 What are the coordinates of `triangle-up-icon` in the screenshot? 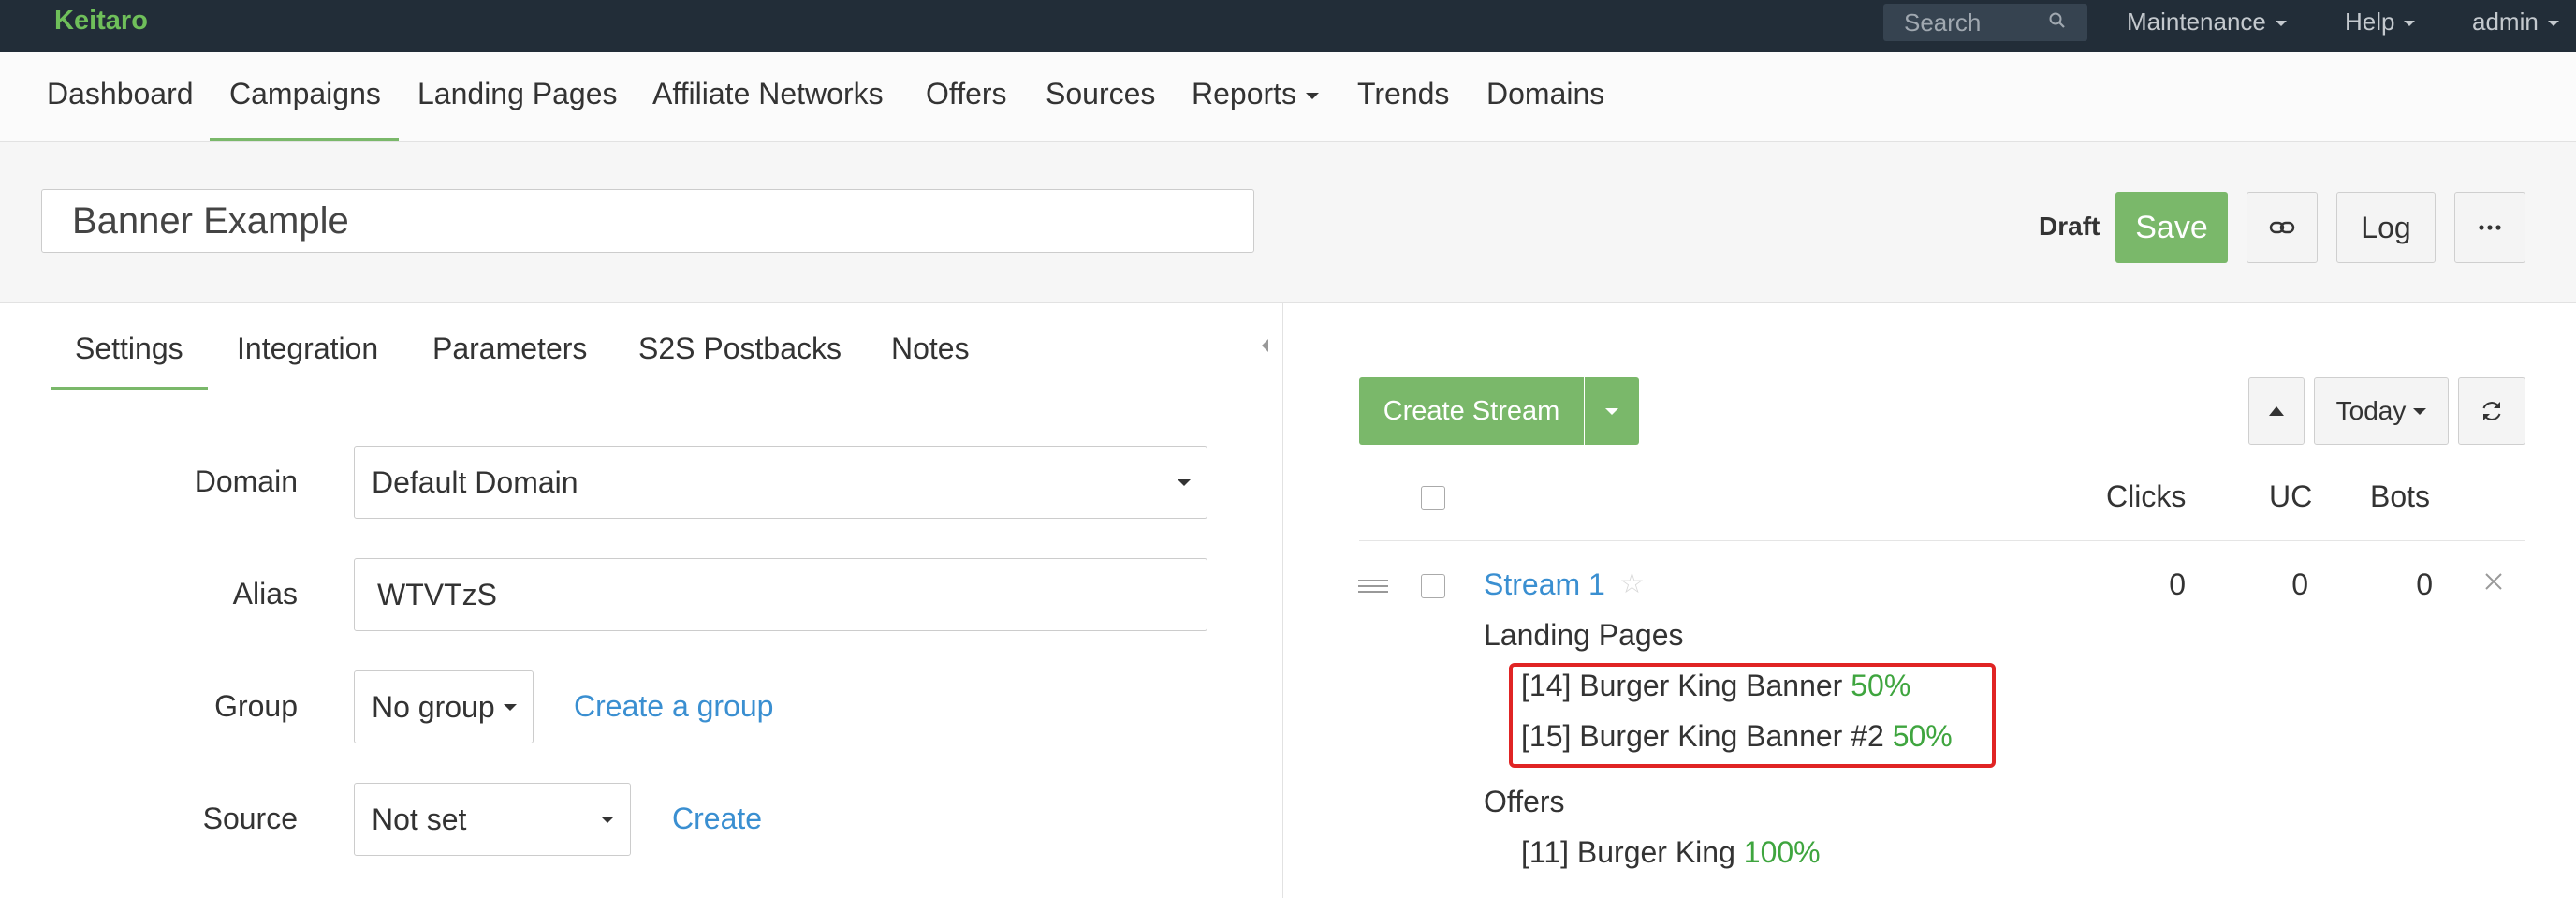 It's located at (2276, 411).